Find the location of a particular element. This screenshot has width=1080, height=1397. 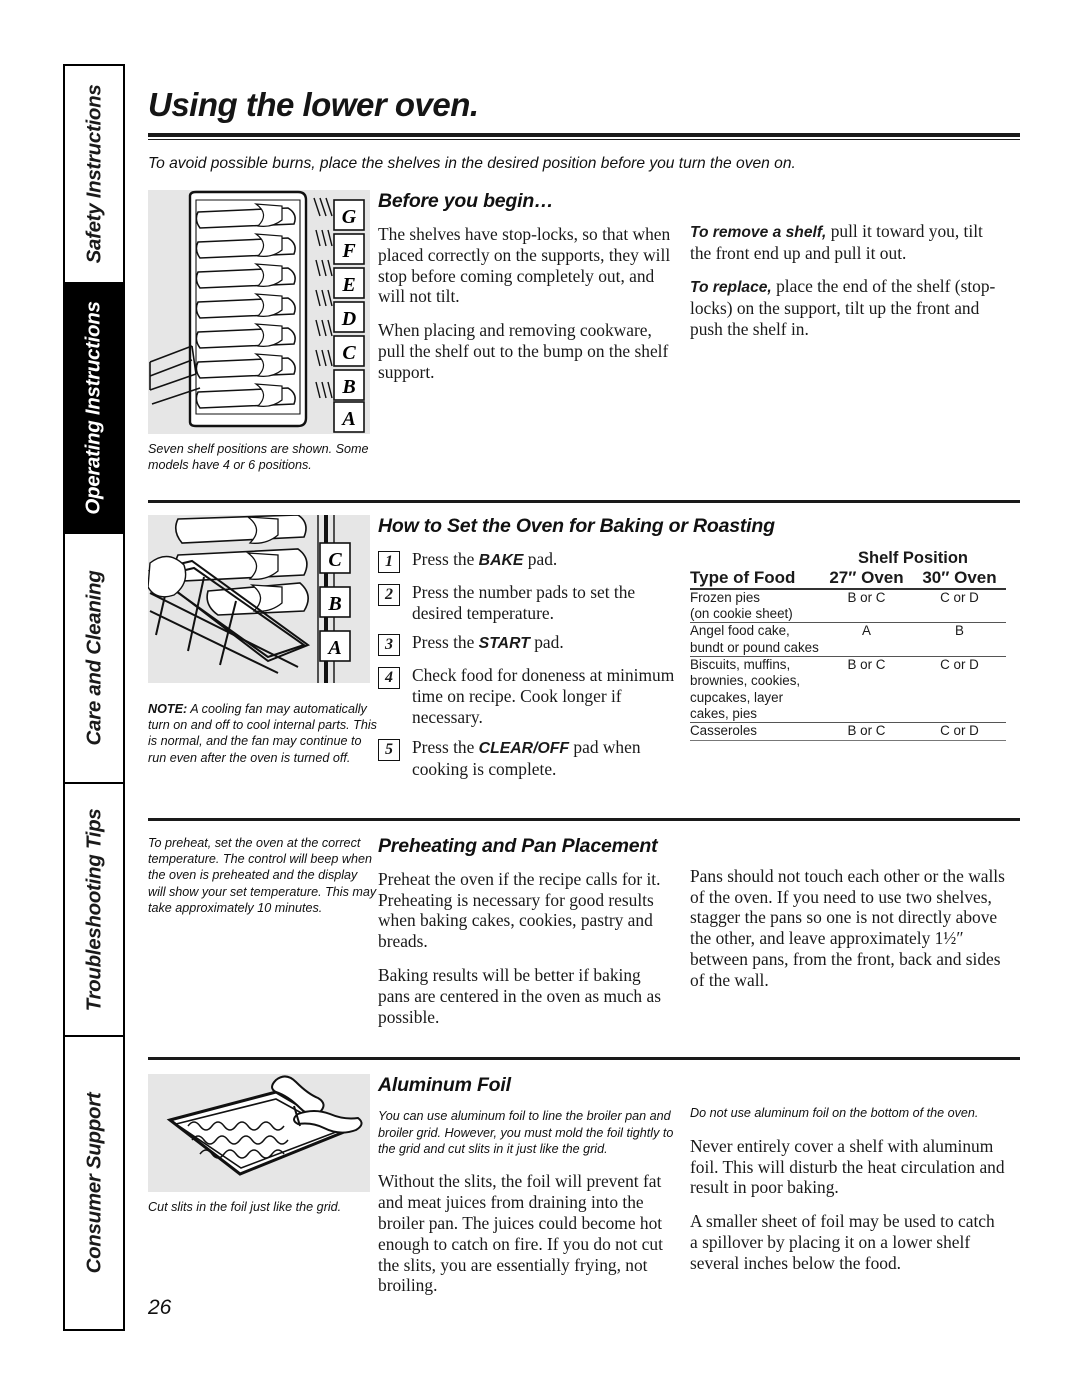

step-number: 4 is located at coordinates (389, 678).